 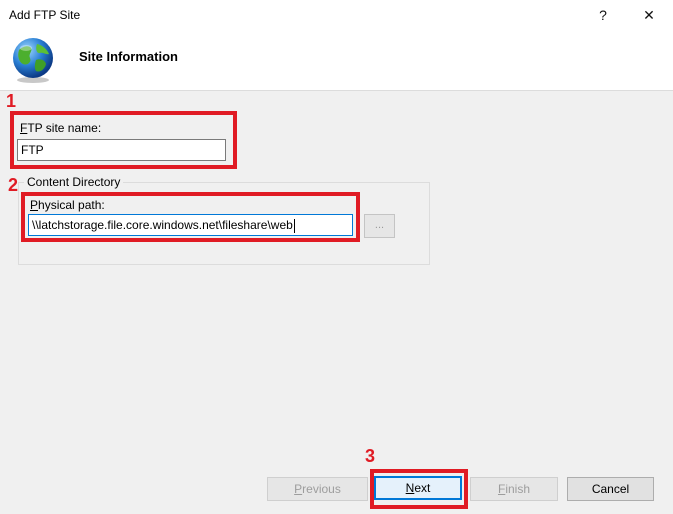 I want to click on close-button: ✕, so click(x=649, y=15).